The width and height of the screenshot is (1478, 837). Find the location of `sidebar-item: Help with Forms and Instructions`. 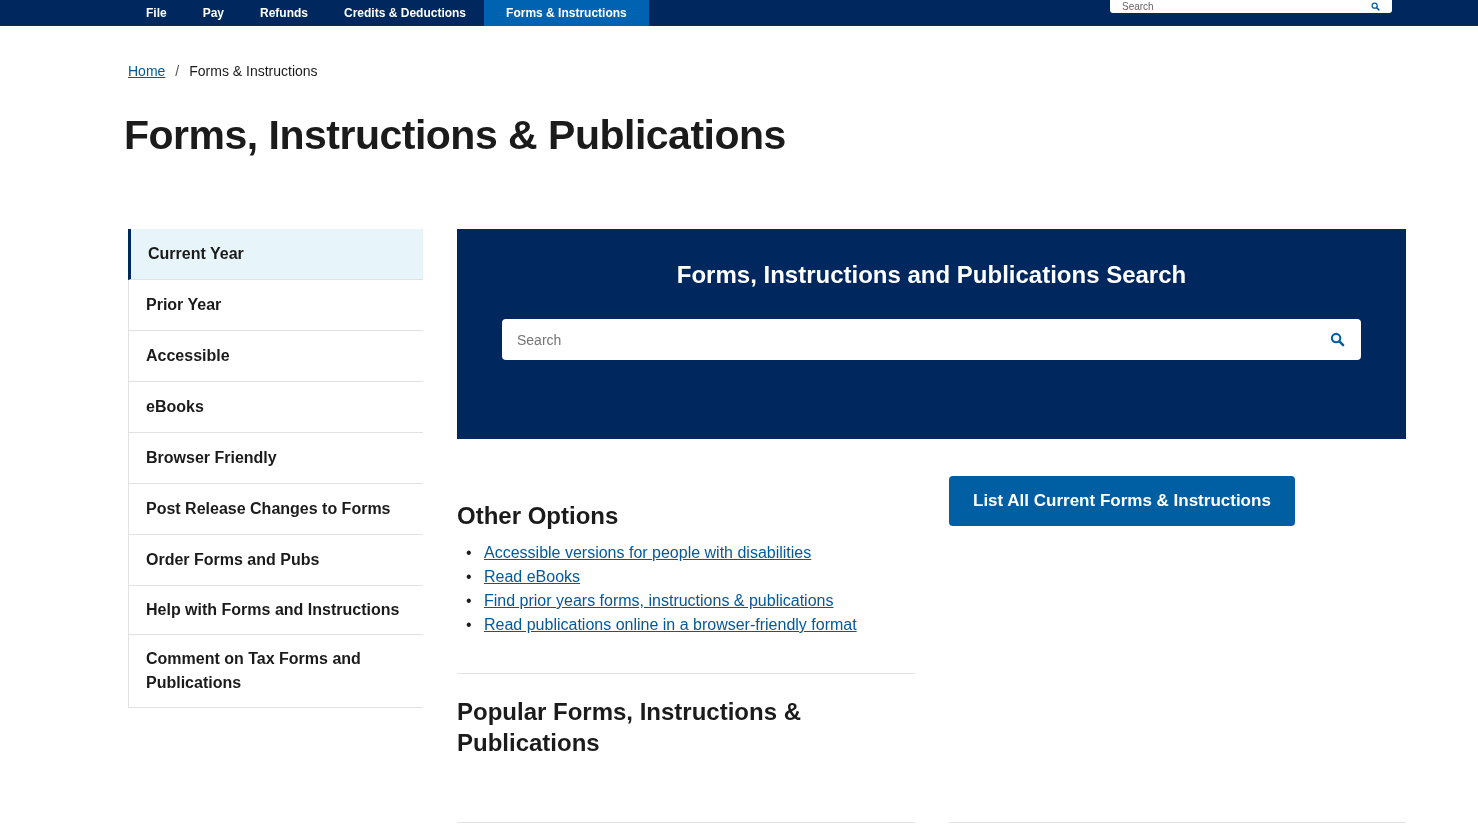

sidebar-item: Help with Forms and Instructions is located at coordinates (275, 610).